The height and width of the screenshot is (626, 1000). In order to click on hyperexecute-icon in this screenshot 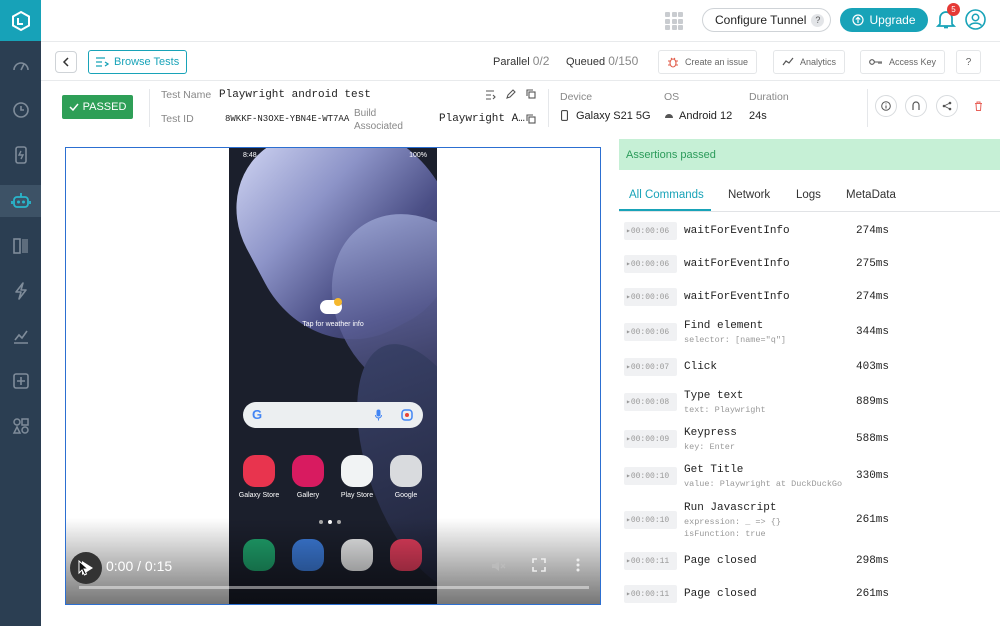, I will do `click(20, 290)`.